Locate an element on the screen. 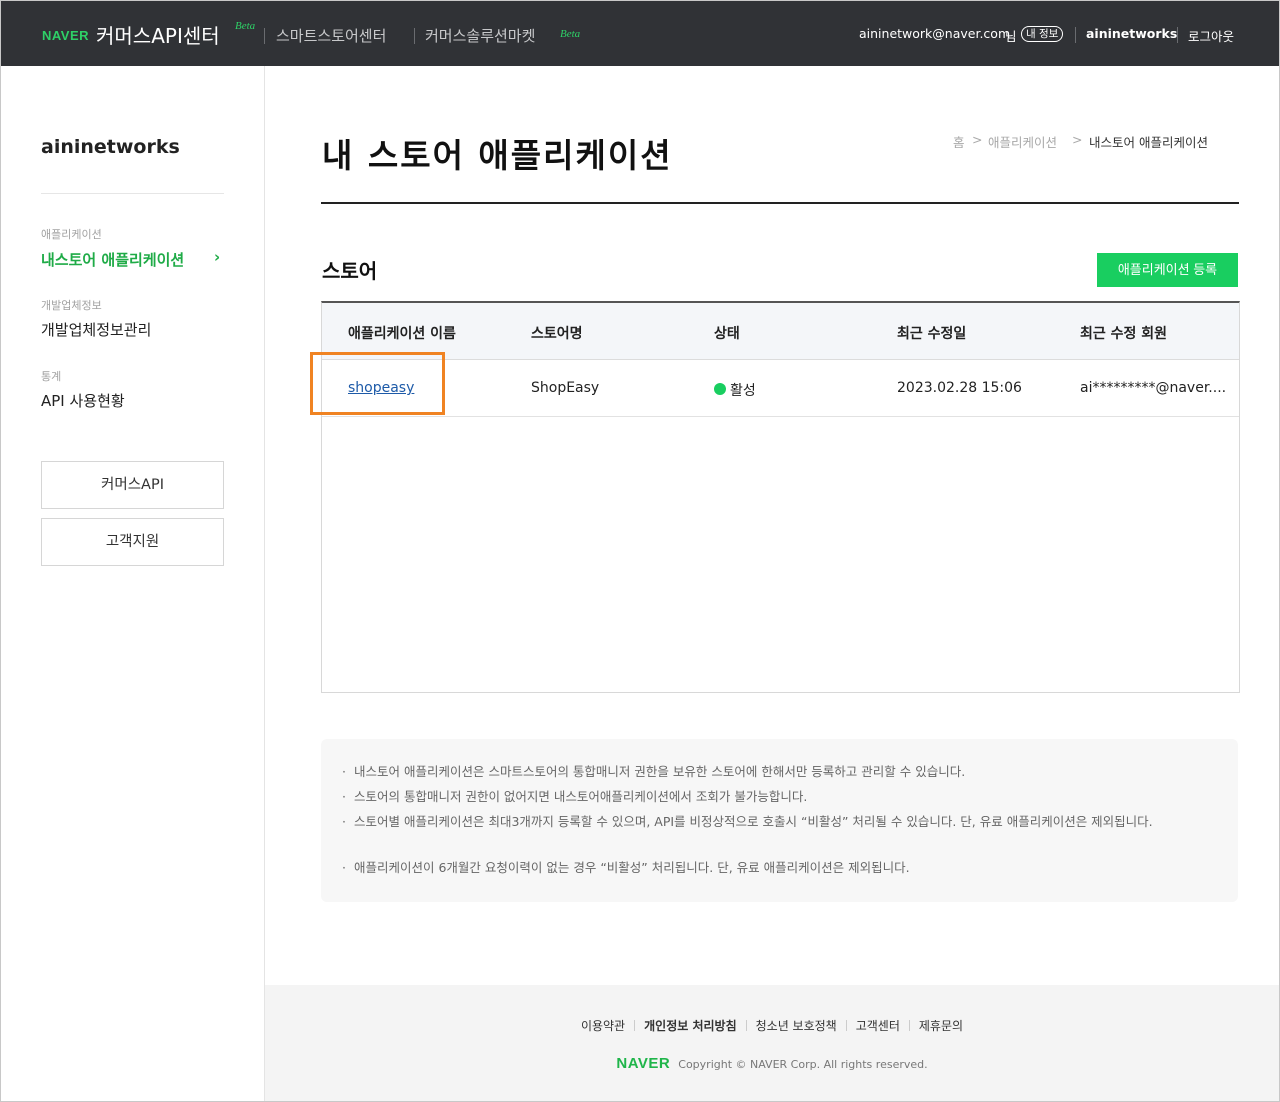  section-title: 스토어 is located at coordinates (350, 271).